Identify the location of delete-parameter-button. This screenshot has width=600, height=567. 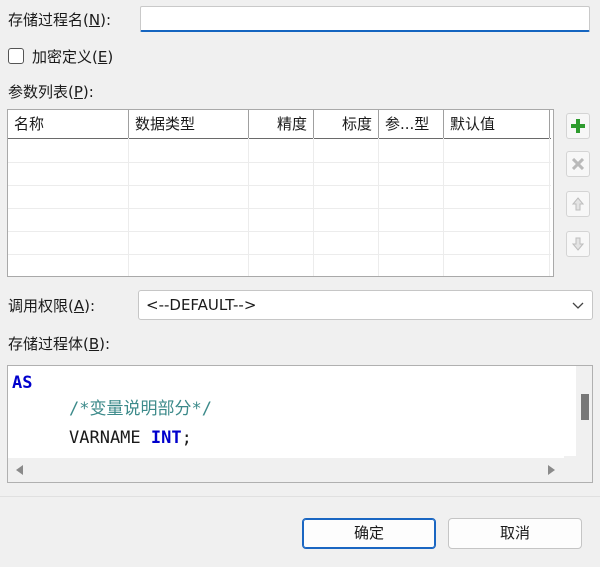
(578, 164).